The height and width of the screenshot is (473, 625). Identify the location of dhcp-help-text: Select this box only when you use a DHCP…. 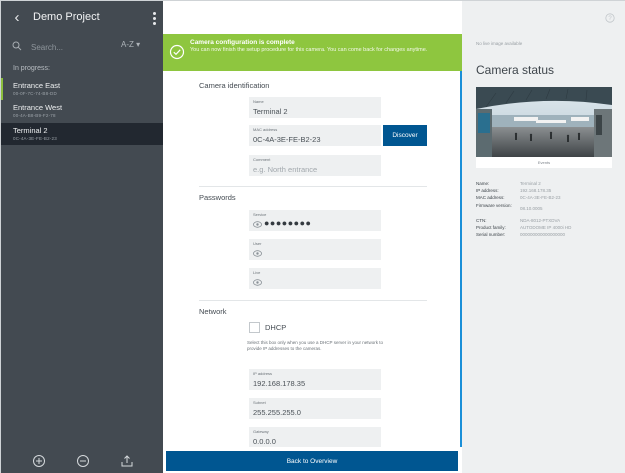
(315, 345).